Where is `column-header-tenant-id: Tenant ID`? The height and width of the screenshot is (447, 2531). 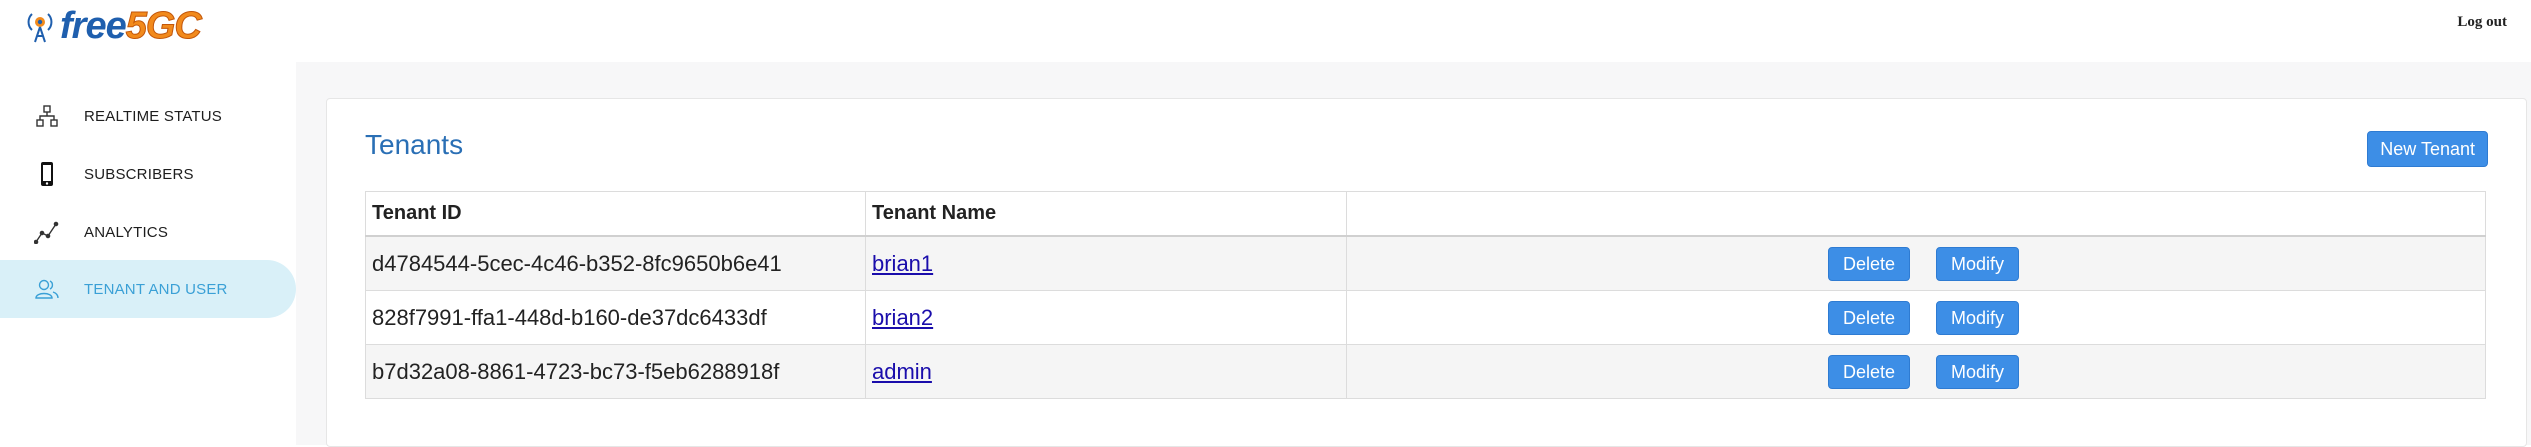 column-header-tenant-id: Tenant ID is located at coordinates (615, 214).